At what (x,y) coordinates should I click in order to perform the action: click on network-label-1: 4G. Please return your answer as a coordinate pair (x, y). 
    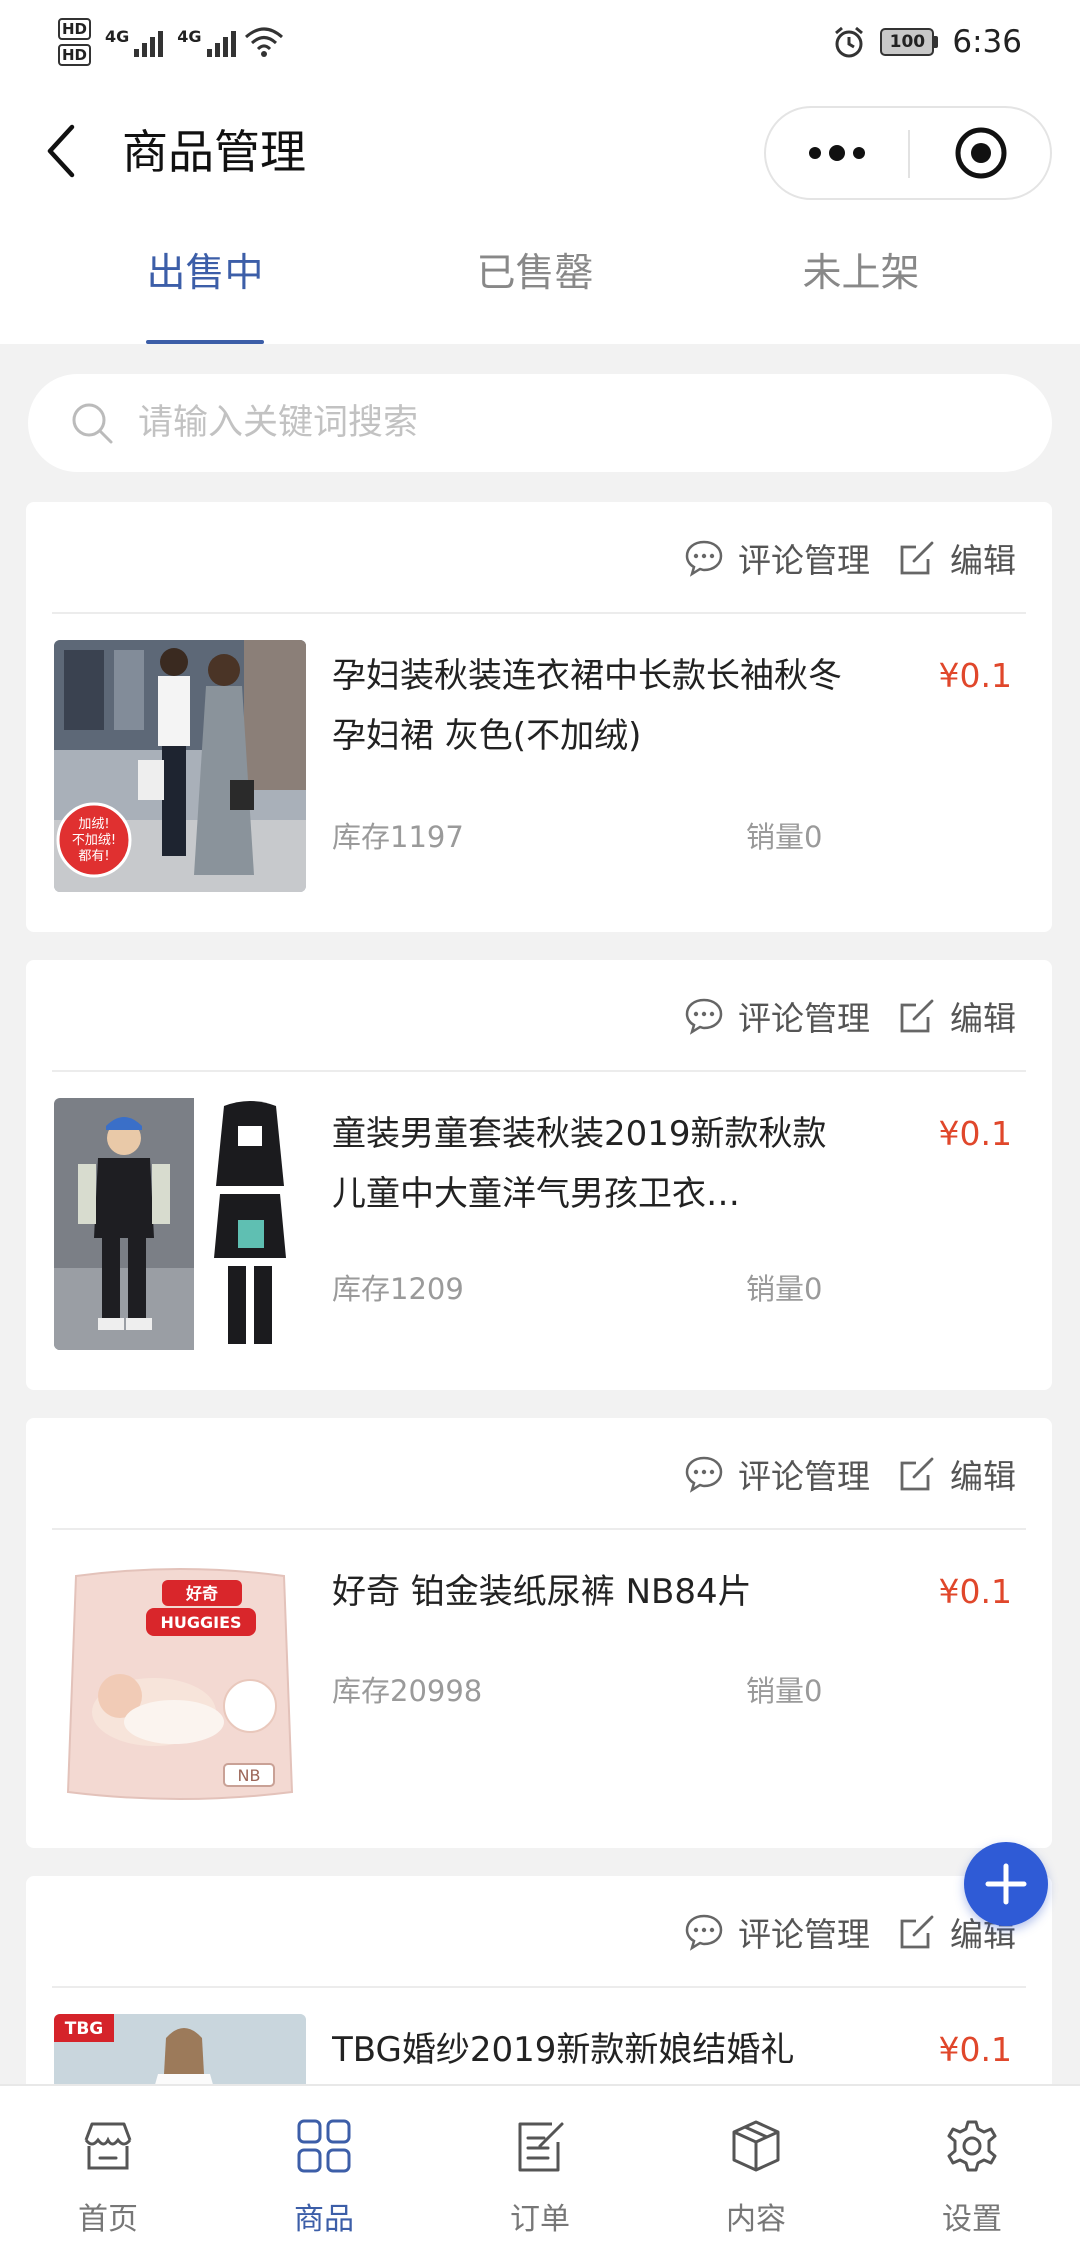
    Looking at the image, I should click on (117, 36).